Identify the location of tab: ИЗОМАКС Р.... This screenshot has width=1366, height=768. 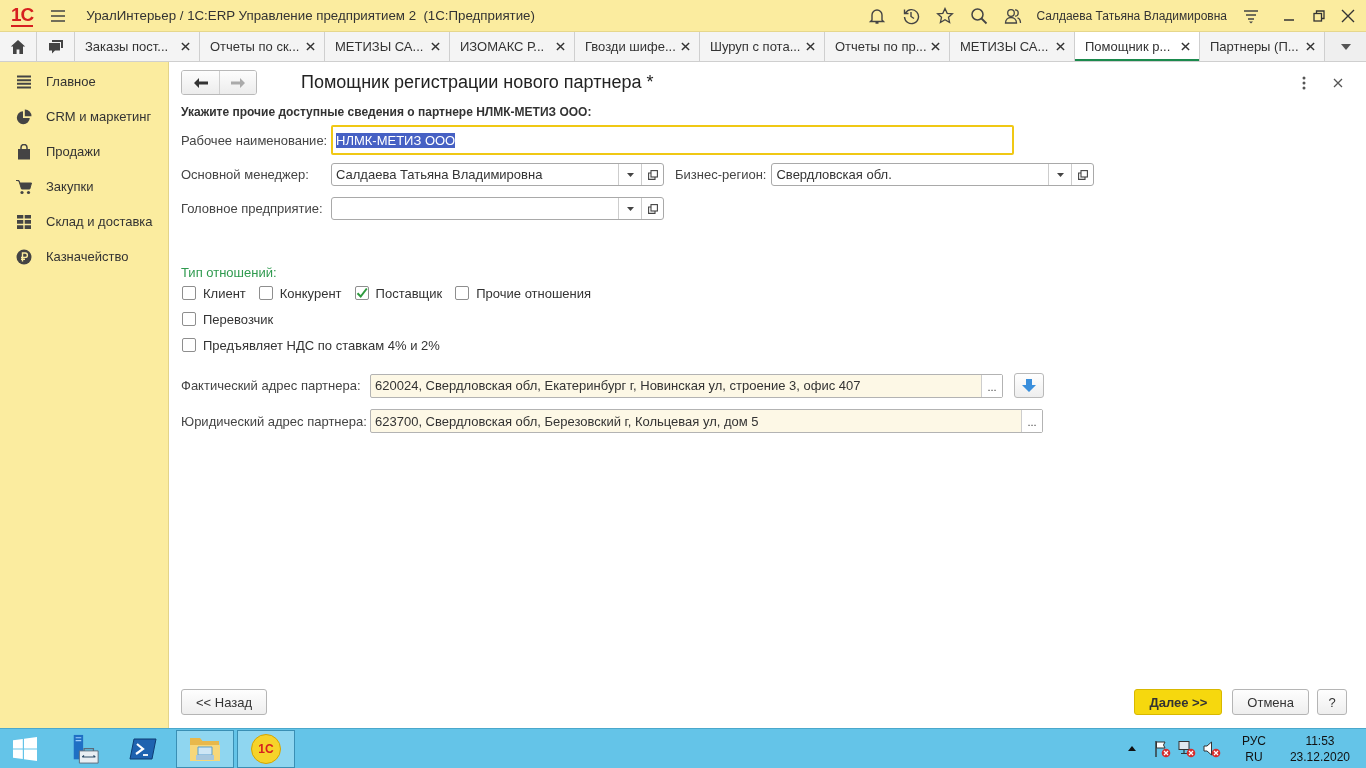
(512, 46).